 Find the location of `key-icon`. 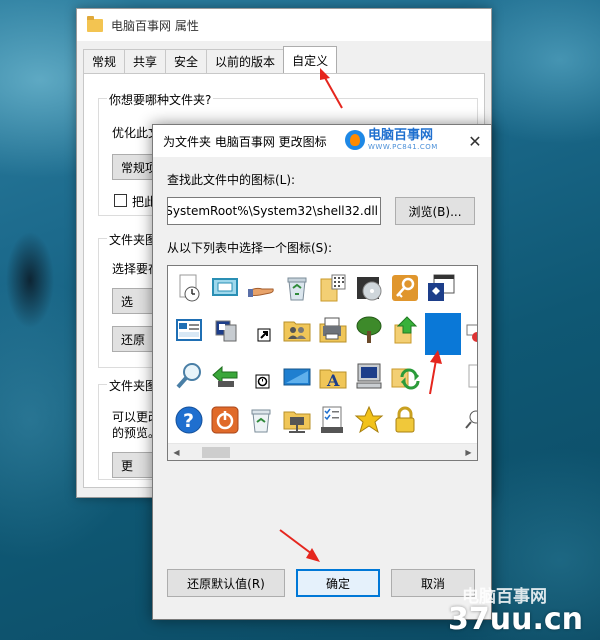

key-icon is located at coordinates (405, 288).